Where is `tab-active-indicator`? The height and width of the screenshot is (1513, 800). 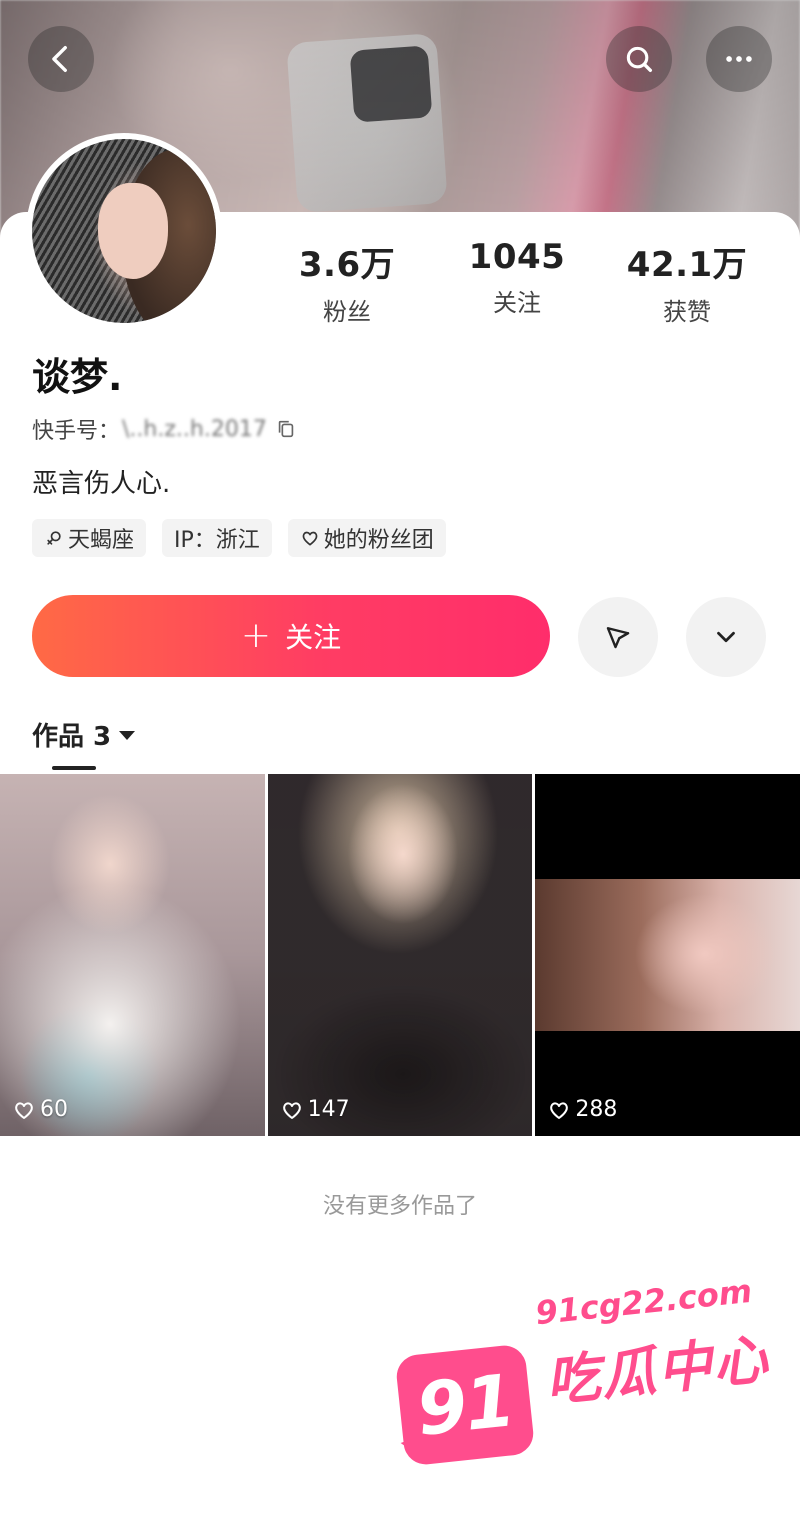
tab-active-indicator is located at coordinates (74, 768).